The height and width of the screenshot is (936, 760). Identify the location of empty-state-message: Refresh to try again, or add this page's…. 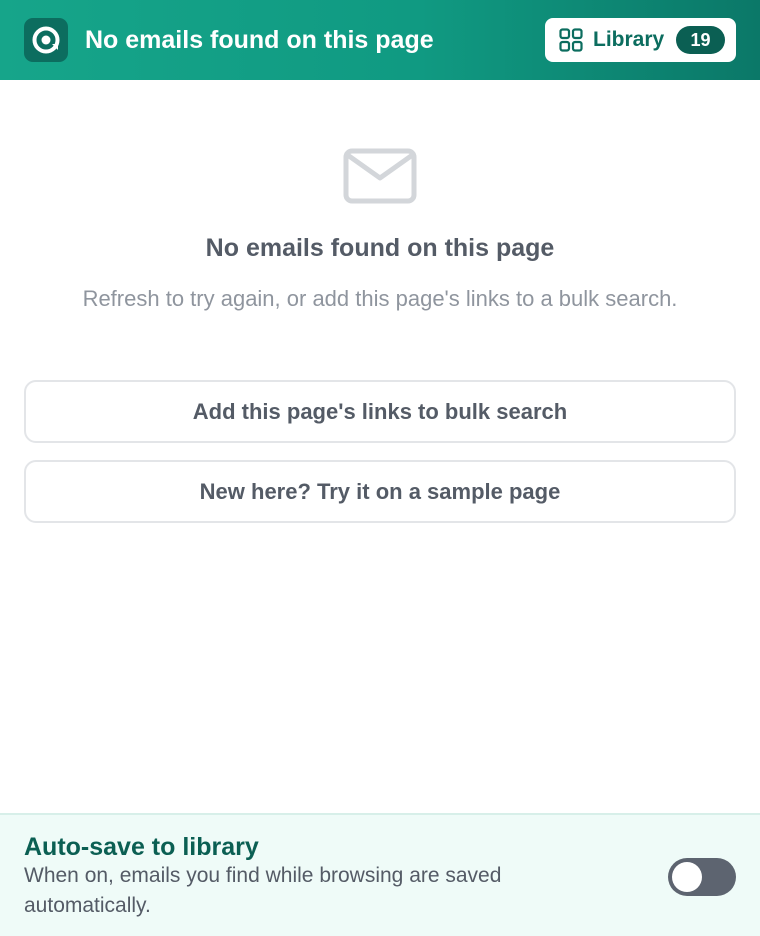
(380, 298).